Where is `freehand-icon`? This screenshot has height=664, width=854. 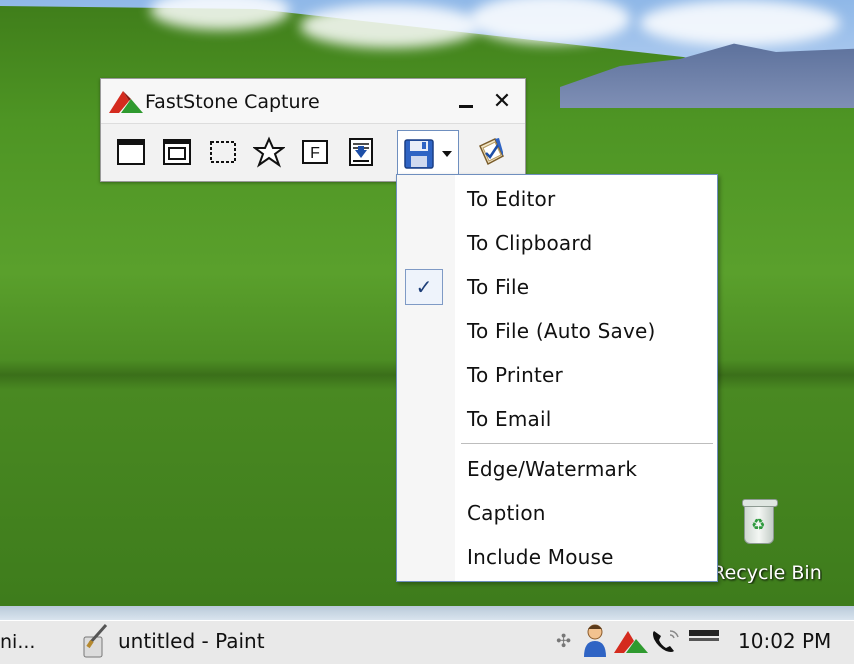 freehand-icon is located at coordinates (269, 152).